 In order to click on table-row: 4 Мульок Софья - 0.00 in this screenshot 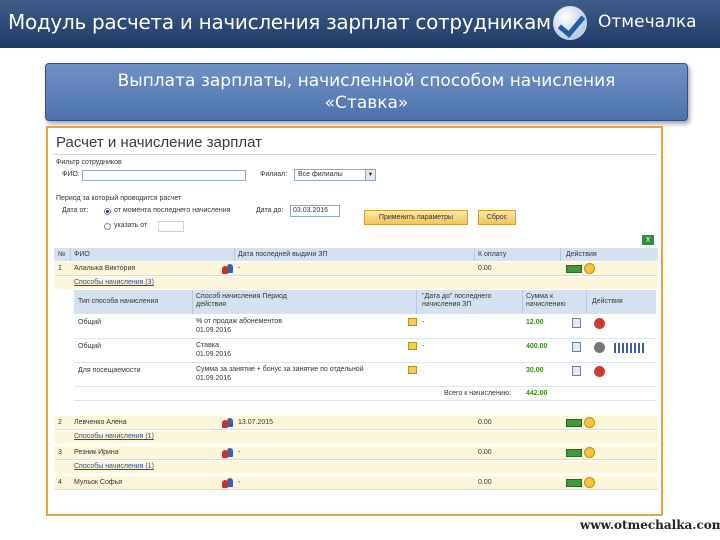, I will do `click(356, 483)`.